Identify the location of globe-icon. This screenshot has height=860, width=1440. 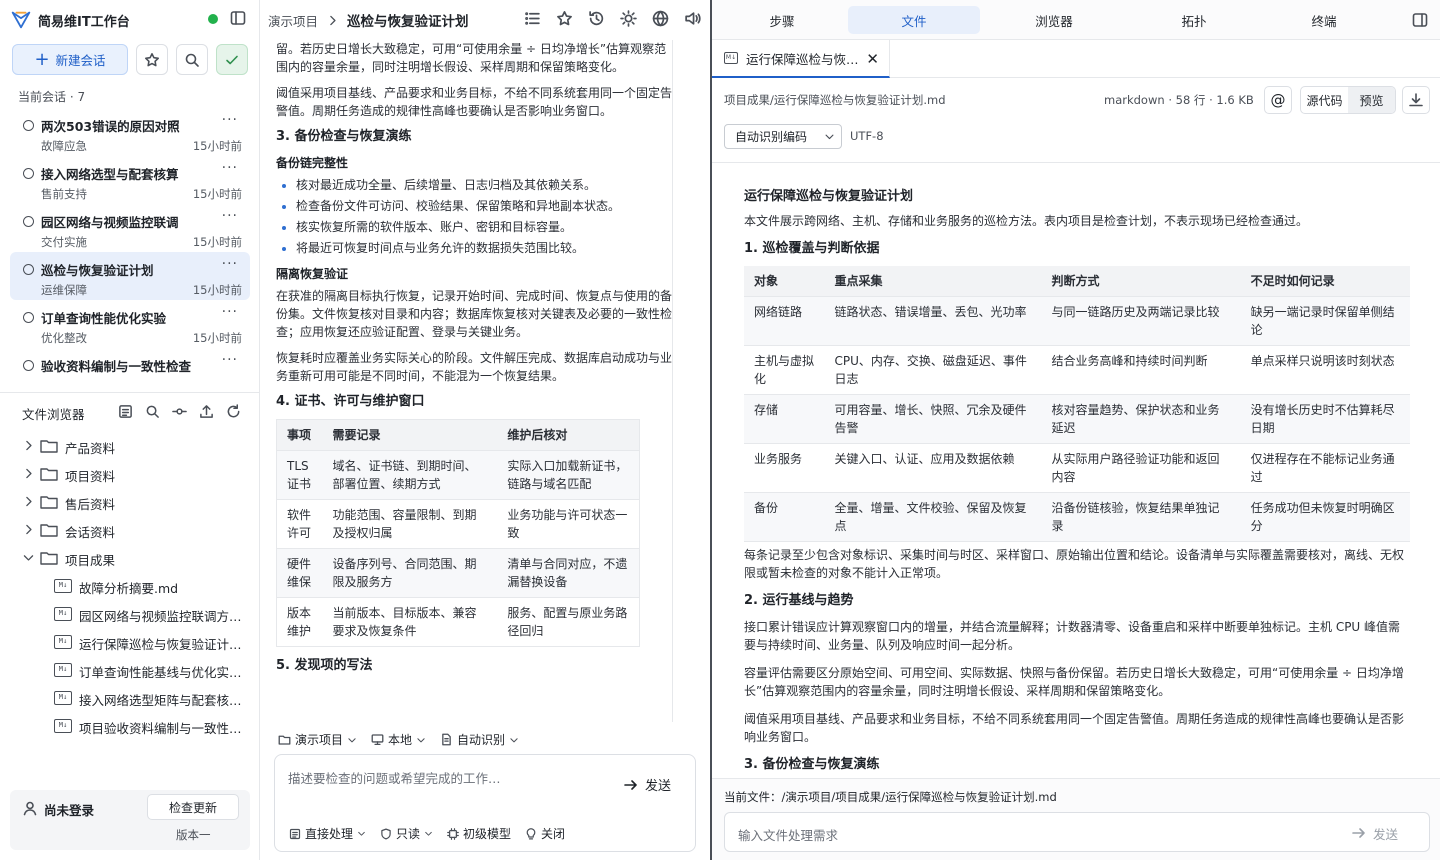
(660, 18).